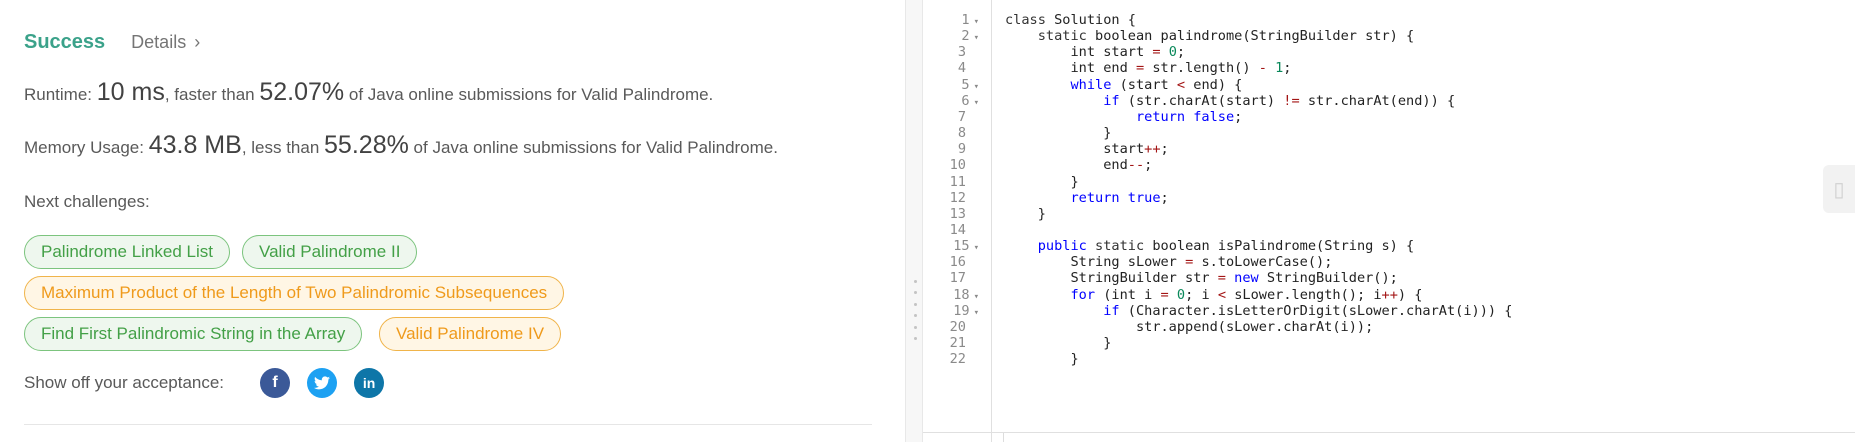 The image size is (1855, 442). I want to click on memory-percent: 55.28%, so click(366, 145).